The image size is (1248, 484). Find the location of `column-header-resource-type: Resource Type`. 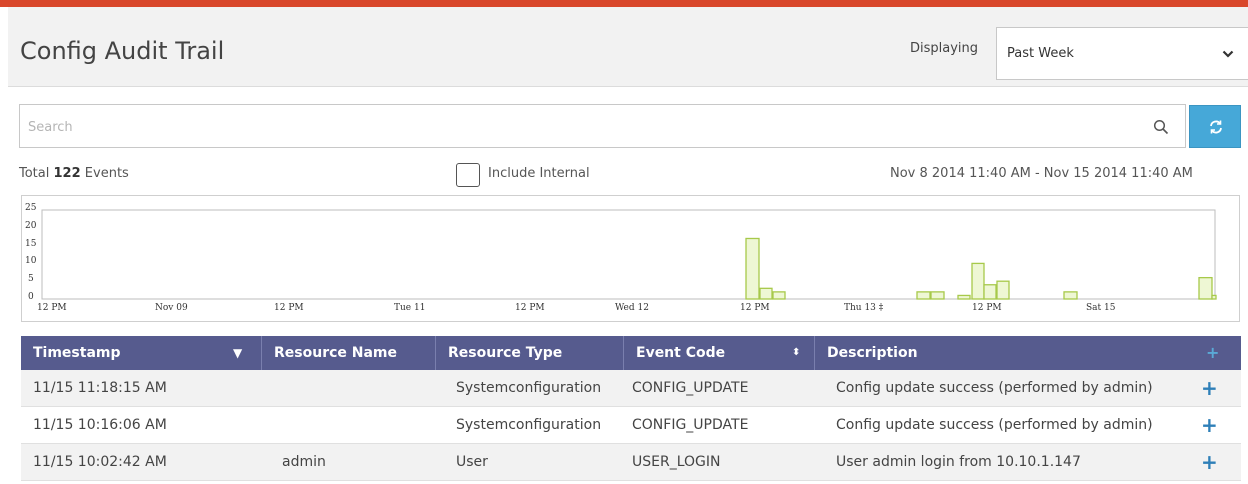

column-header-resource-type: Resource Type is located at coordinates (530, 353).